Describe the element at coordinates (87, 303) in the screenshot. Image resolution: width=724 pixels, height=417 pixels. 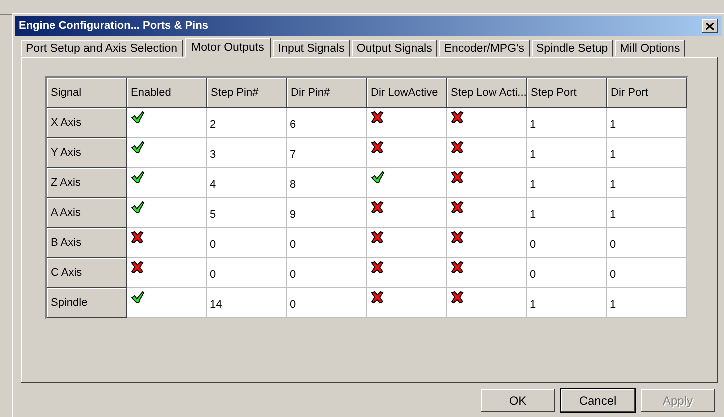
I see `row-header: Spindle` at that location.